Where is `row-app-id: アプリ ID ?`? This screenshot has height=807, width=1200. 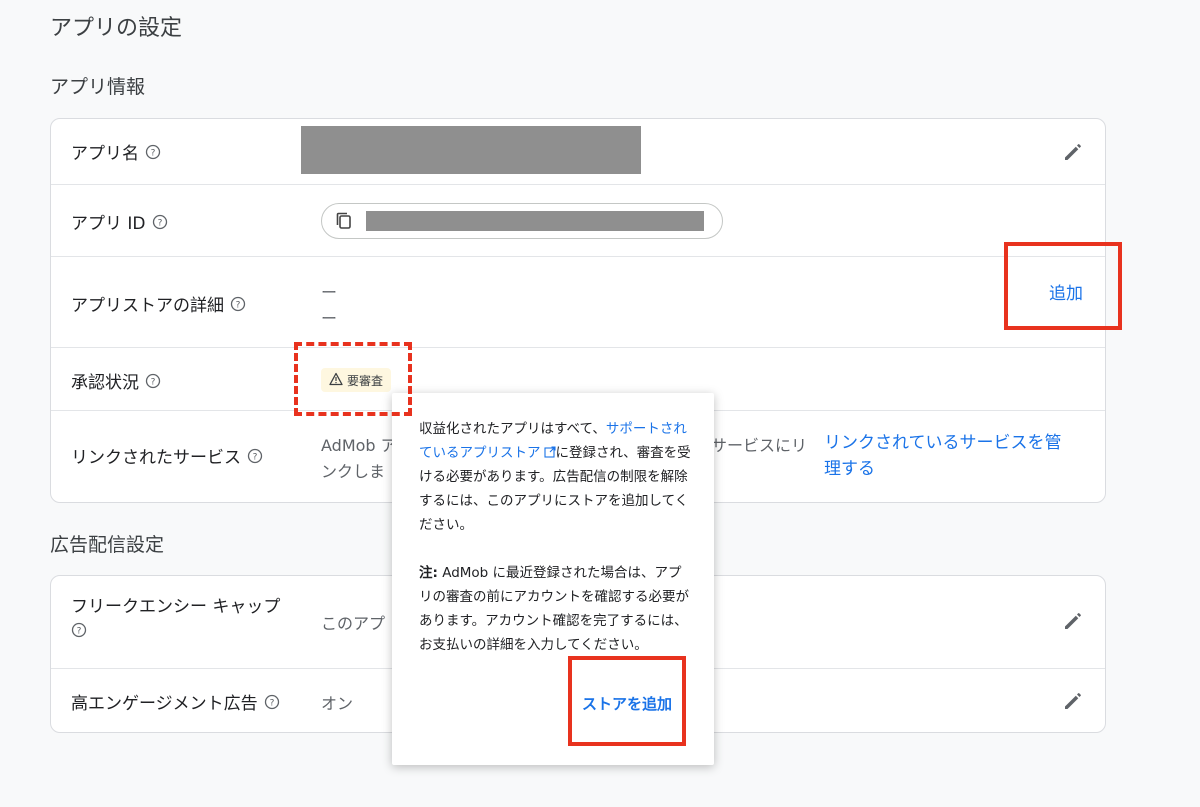 row-app-id: アプリ ID ? is located at coordinates (578, 220).